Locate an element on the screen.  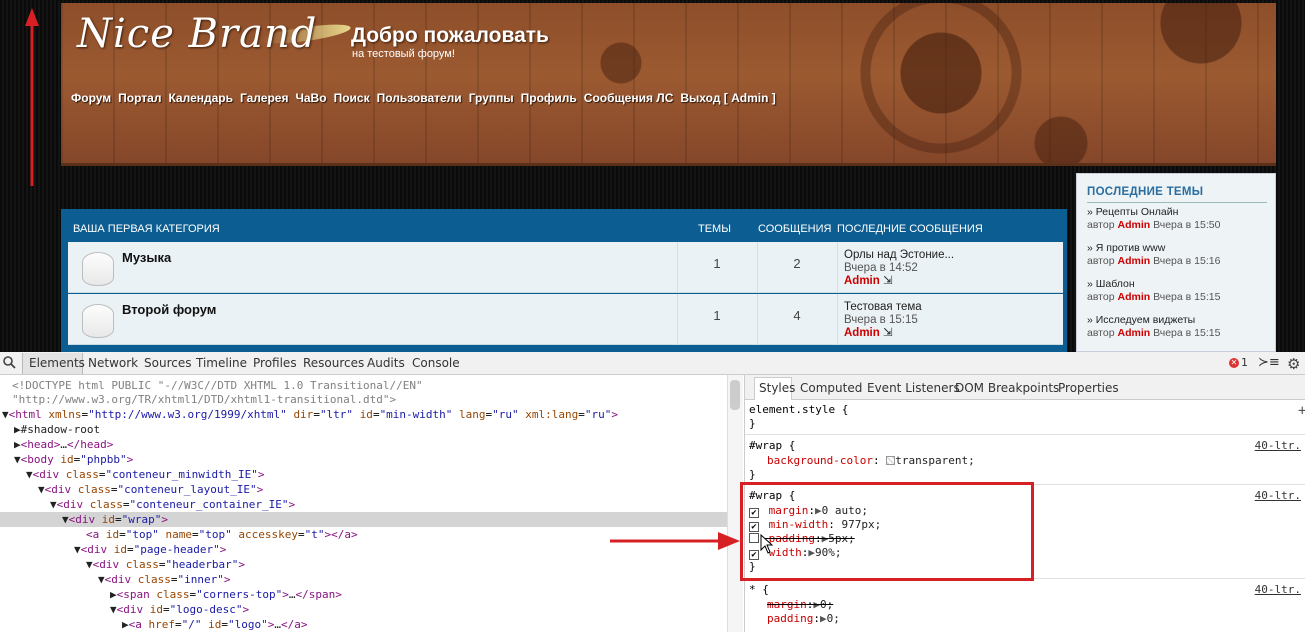
tab-console: Console is located at coordinates (436, 363).